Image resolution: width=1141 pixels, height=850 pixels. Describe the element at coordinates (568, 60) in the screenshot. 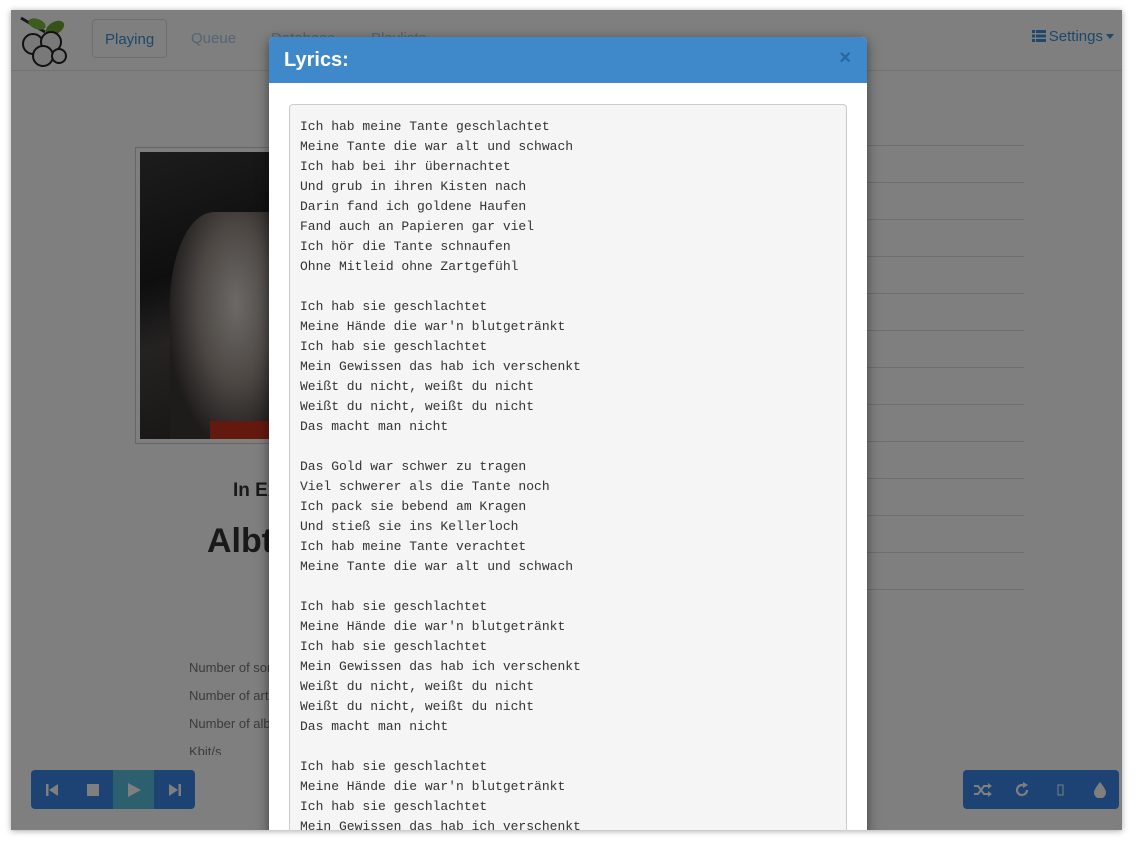

I see `modal-header: Lyrics: ×` at that location.